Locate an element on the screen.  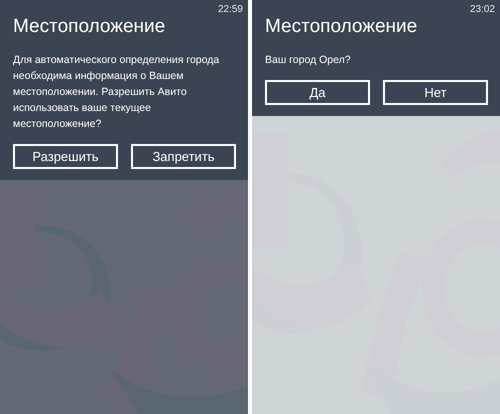
dialog-button: Разрешить is located at coordinates (65, 156).